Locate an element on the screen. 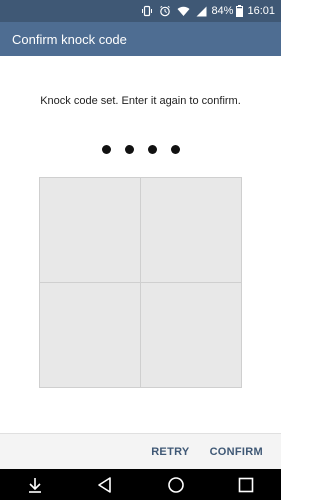 The width and height of the screenshot is (320, 500). action-bar: RETRY CONFIRM is located at coordinates (140, 451).